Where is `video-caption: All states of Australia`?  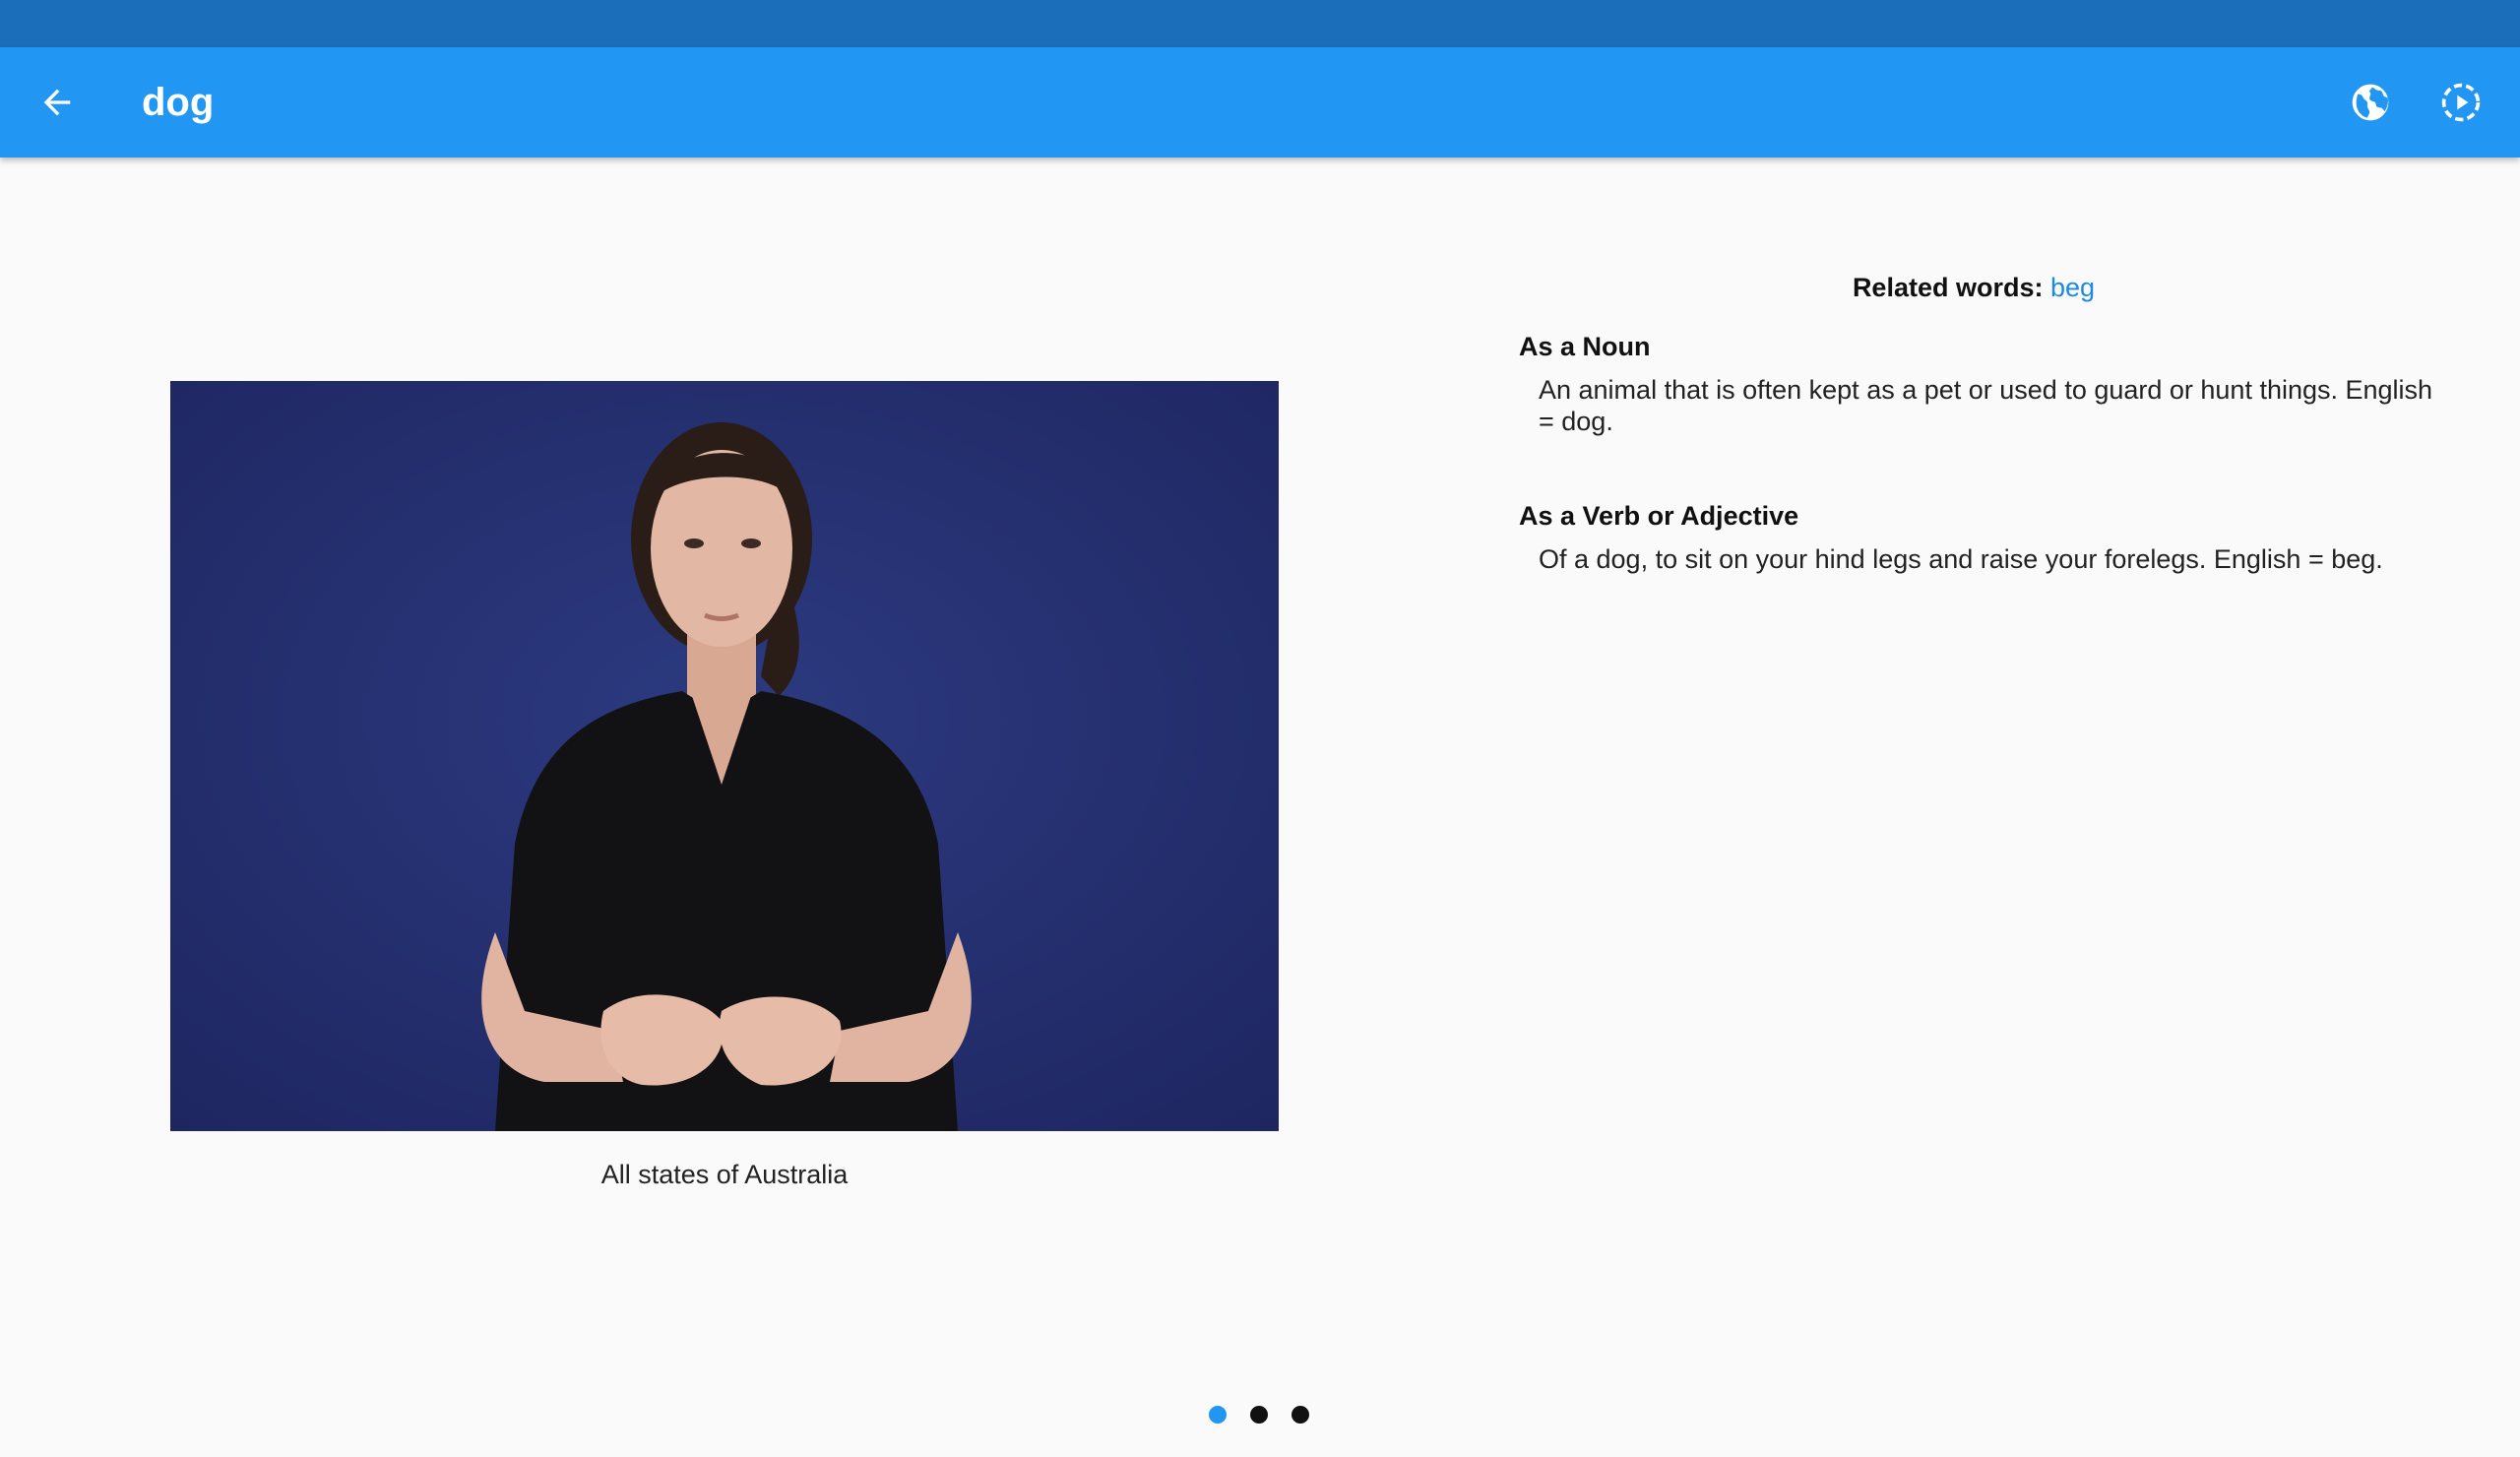 video-caption: All states of Australia is located at coordinates (724, 1174).